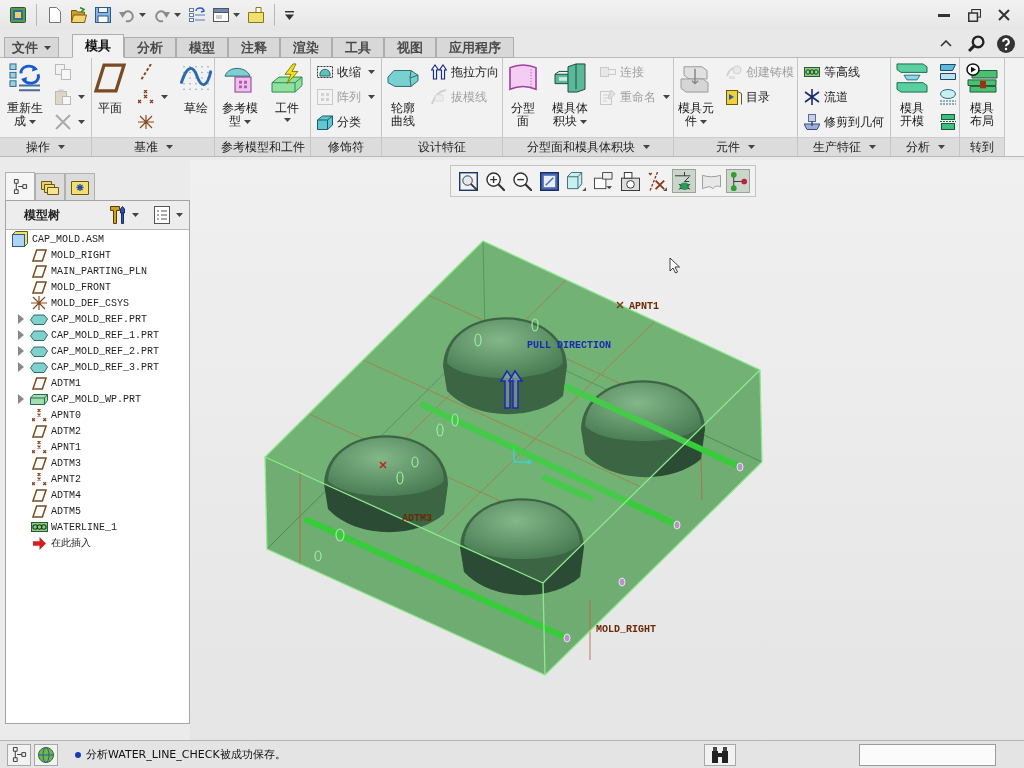  Describe the element at coordinates (254, 47) in the screenshot. I see `ribbon-tab: 注释` at that location.